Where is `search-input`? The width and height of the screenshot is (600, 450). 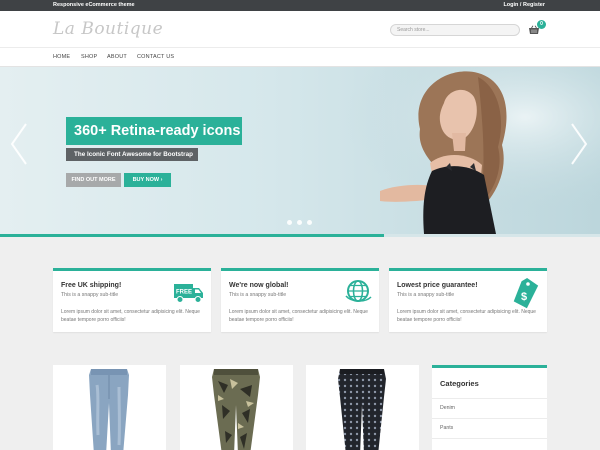 search-input is located at coordinates (455, 30).